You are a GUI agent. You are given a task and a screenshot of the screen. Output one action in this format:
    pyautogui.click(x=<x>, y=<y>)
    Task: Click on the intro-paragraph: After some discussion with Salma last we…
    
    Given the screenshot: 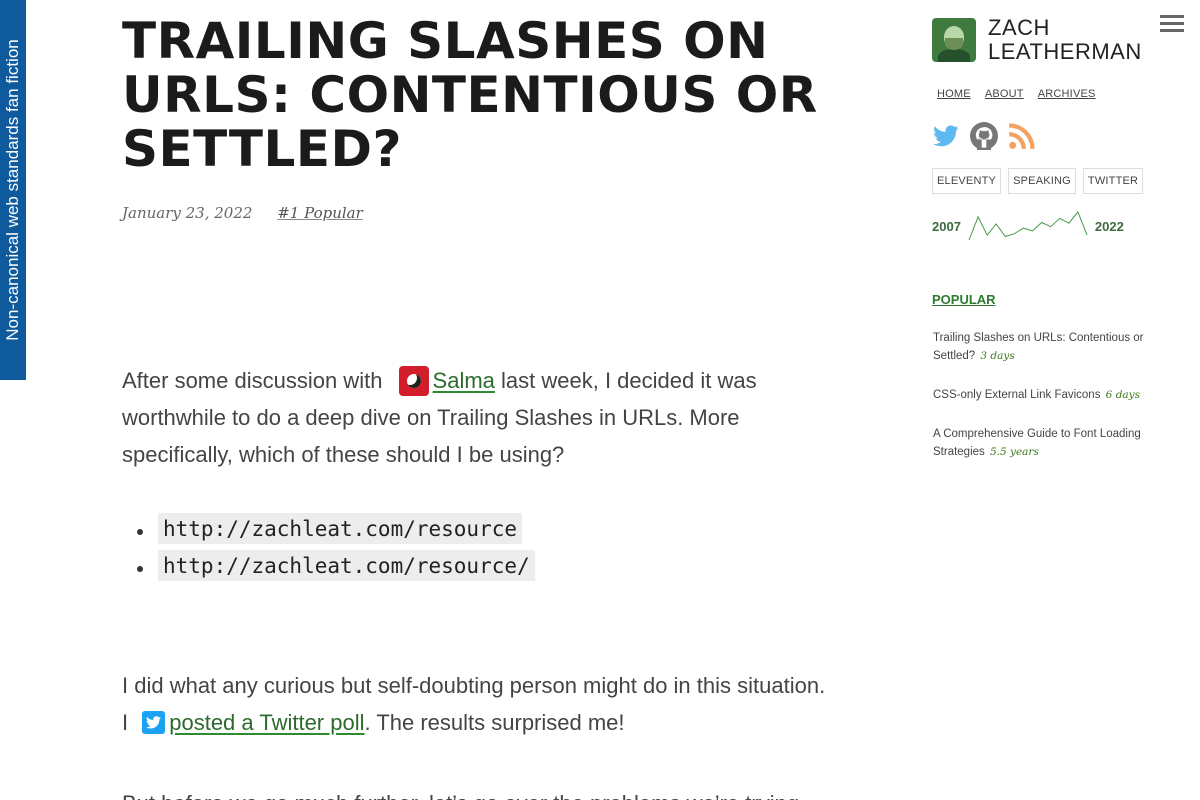 What is the action you would take?
    pyautogui.click(x=478, y=417)
    